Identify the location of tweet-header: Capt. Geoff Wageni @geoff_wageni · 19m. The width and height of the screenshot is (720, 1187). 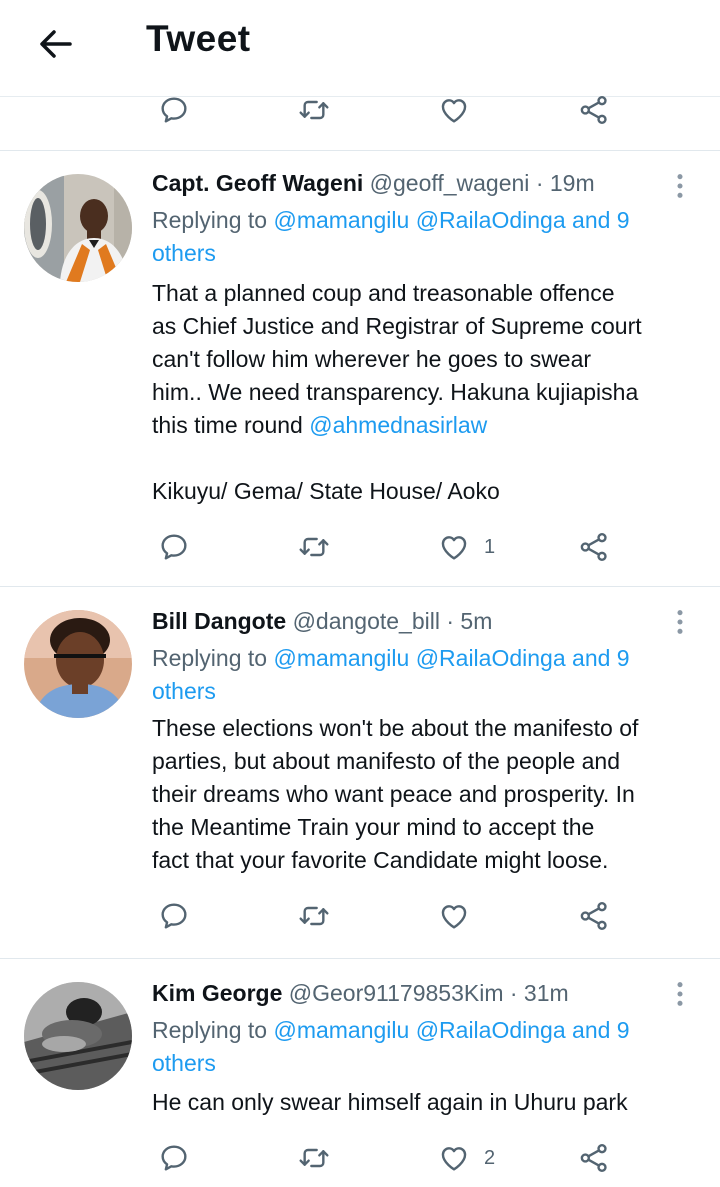
(373, 183).